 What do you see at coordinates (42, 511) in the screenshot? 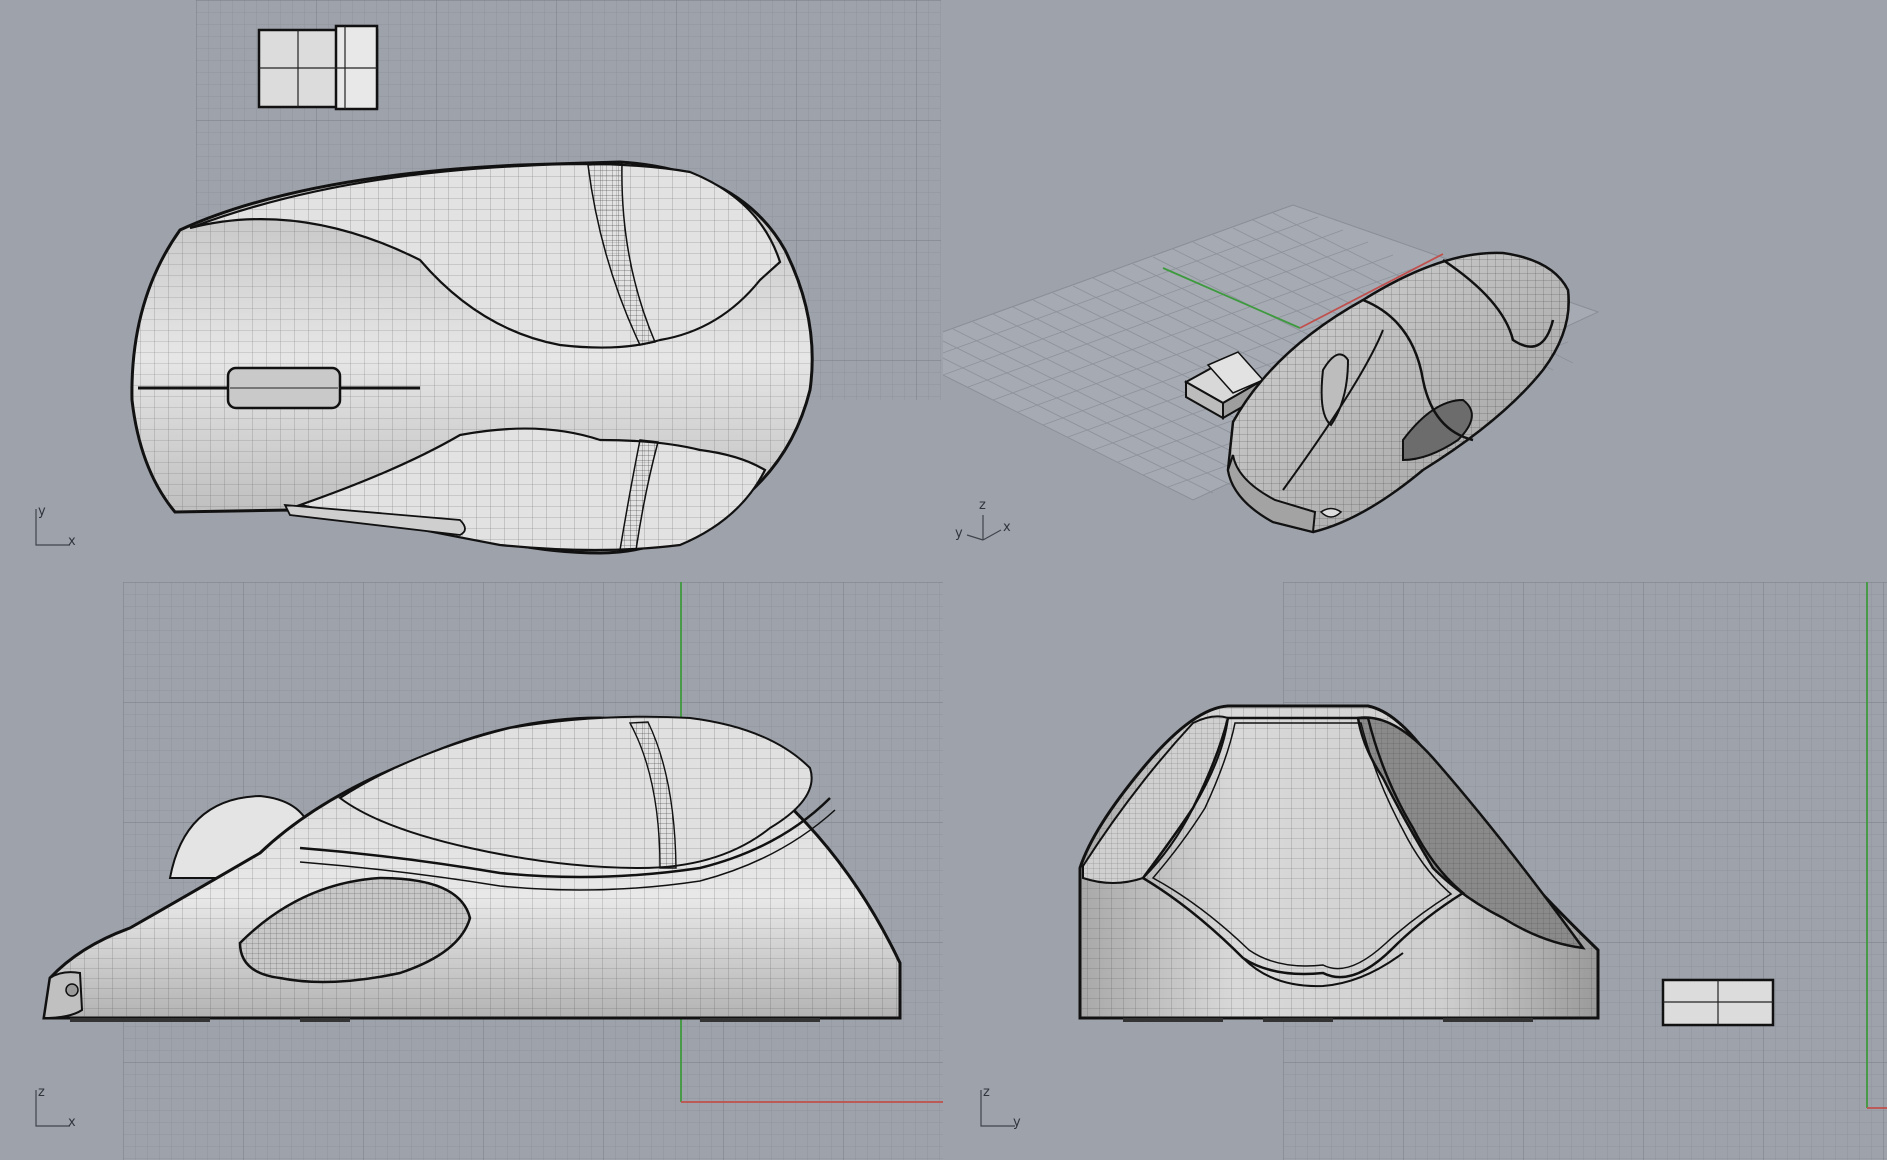
I see `axis-label-first: y` at bounding box center [42, 511].